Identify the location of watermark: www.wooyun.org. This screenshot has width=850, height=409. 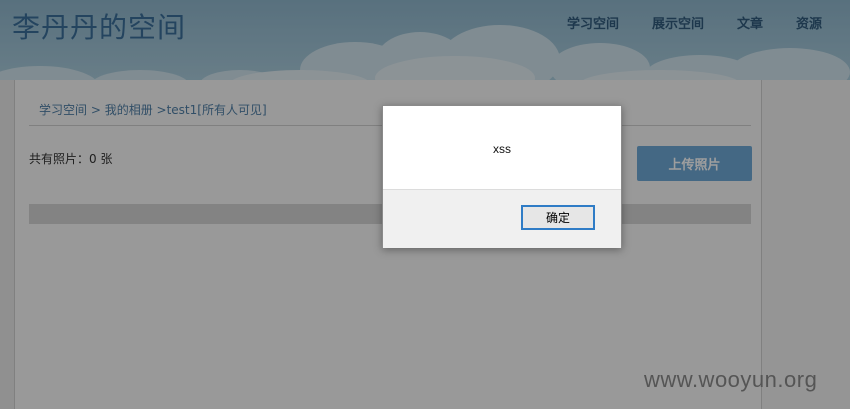
(731, 379).